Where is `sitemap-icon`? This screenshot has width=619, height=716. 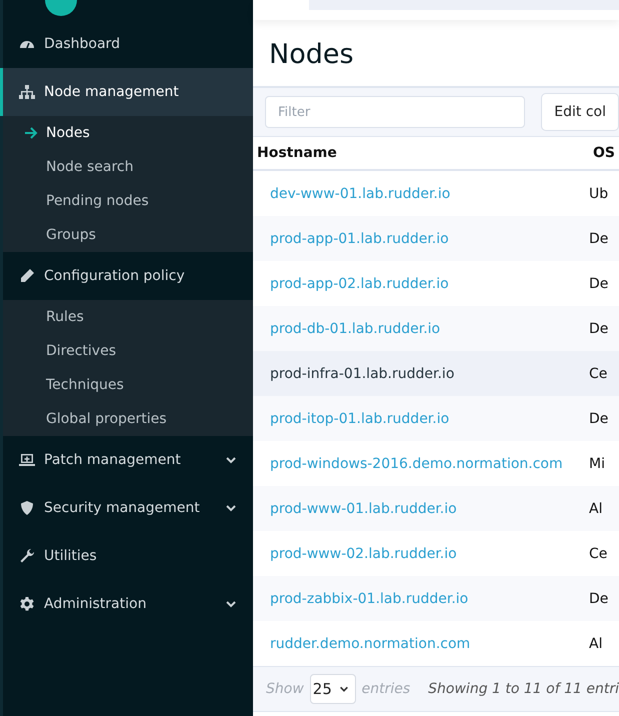
sitemap-icon is located at coordinates (27, 92).